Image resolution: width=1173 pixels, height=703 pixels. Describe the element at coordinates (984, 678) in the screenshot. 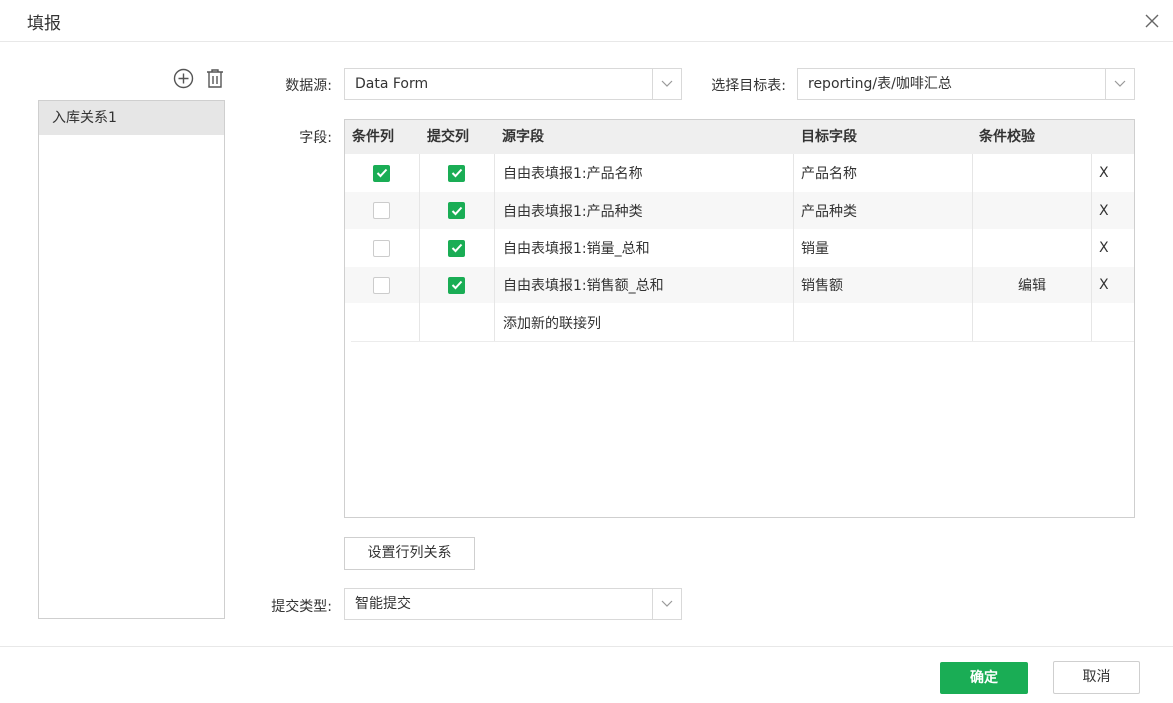

I see `confirm-button: 确定` at that location.